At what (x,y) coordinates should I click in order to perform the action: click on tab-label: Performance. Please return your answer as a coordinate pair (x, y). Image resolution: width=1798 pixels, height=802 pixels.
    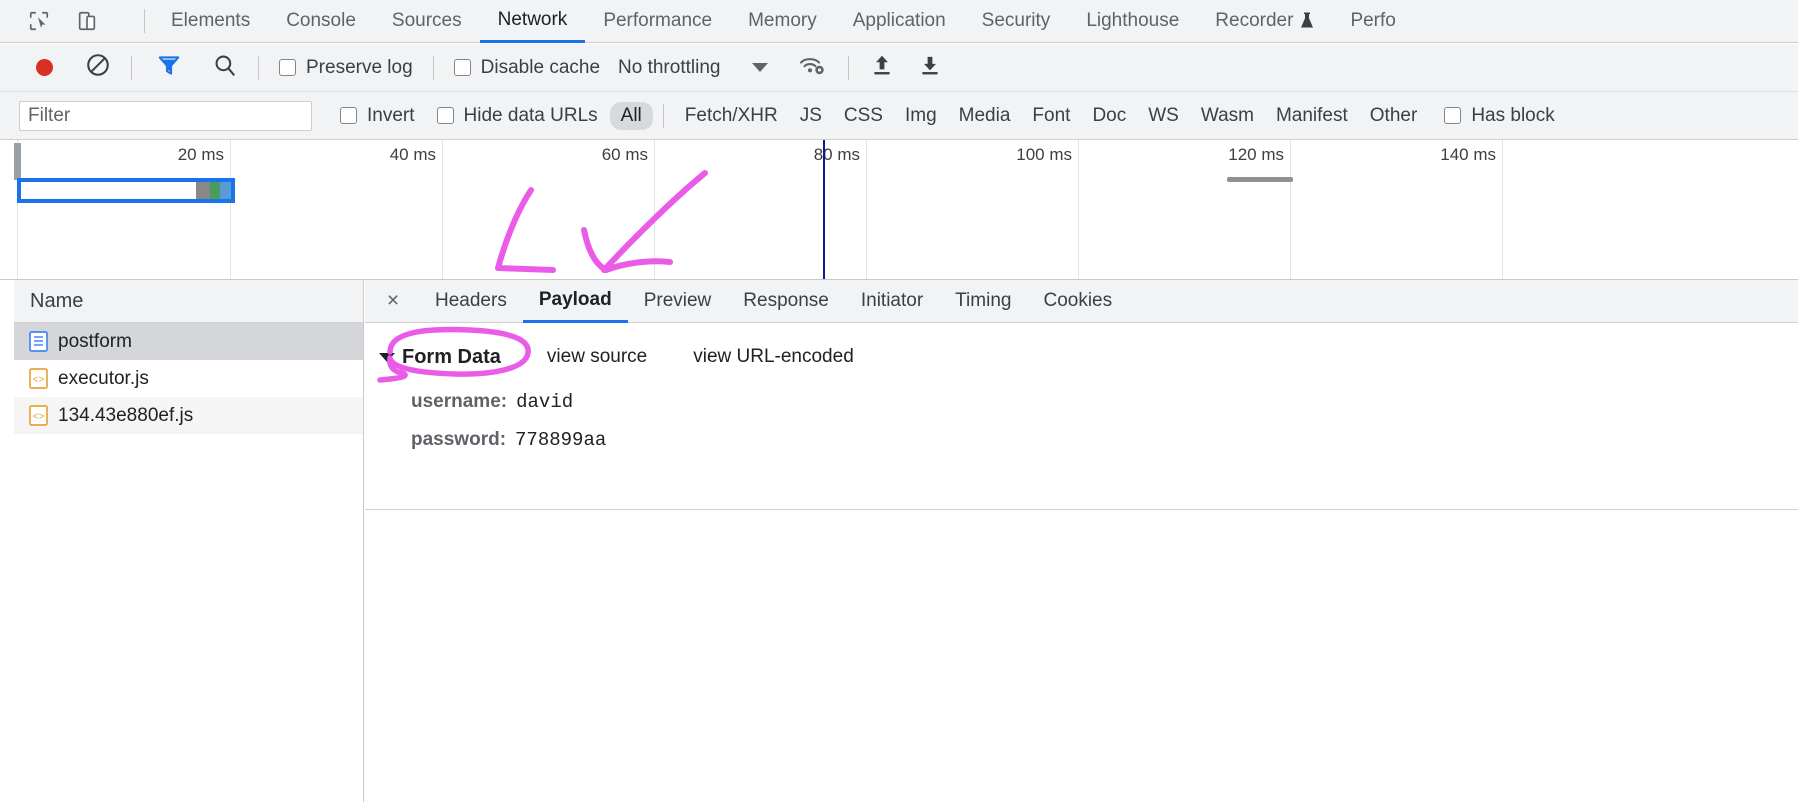
    Looking at the image, I should click on (658, 20).